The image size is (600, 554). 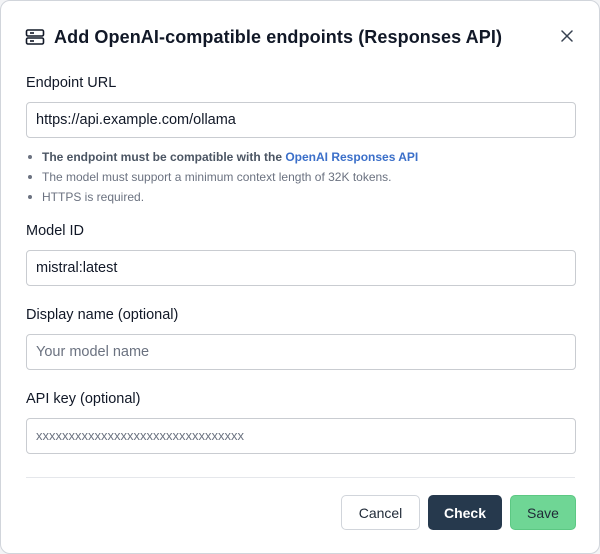 What do you see at coordinates (300, 477) in the screenshot?
I see `footer-divider` at bounding box center [300, 477].